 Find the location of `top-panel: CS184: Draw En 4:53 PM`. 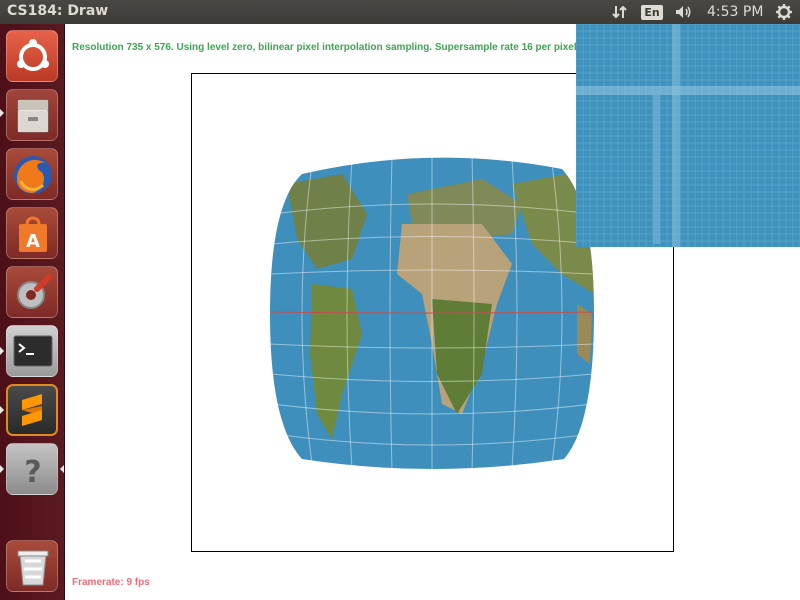

top-panel: CS184: Draw En 4:53 PM is located at coordinates (400, 12).